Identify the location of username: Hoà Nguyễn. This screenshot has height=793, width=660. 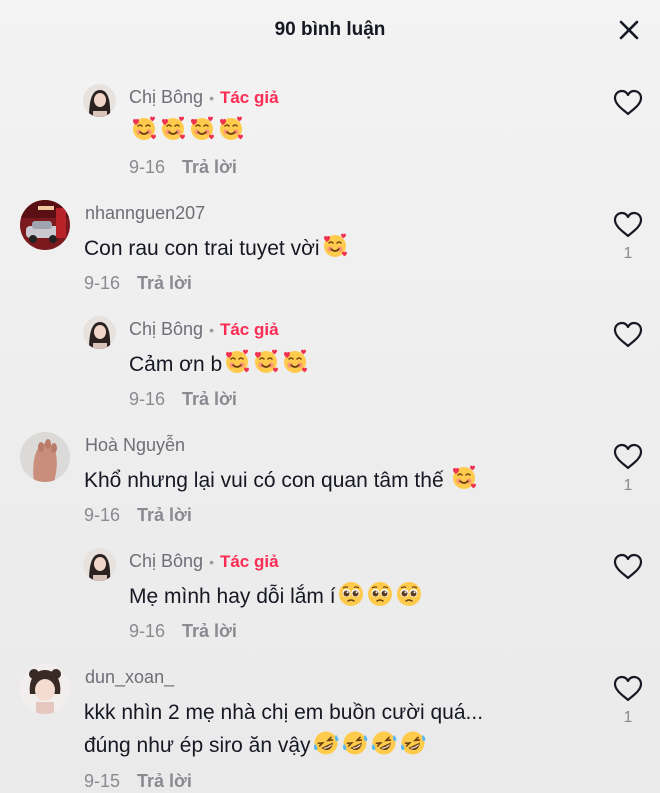
(135, 445).